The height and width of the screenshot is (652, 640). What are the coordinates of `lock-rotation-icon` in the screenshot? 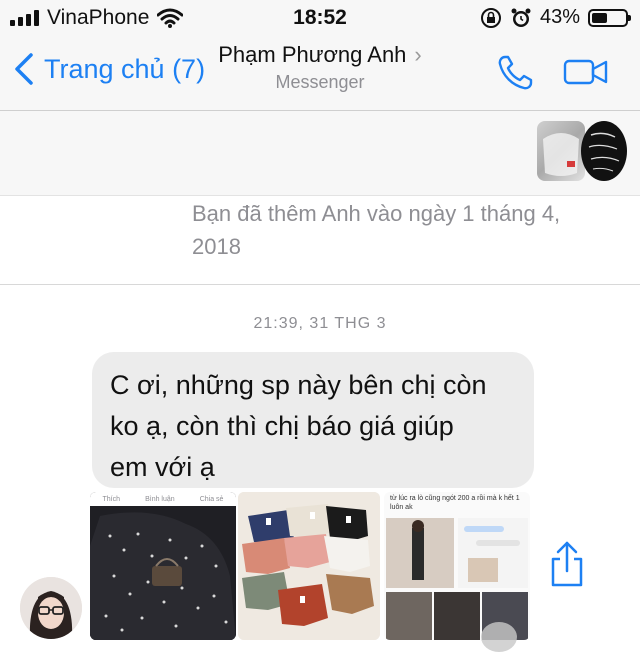 It's located at (490, 17).